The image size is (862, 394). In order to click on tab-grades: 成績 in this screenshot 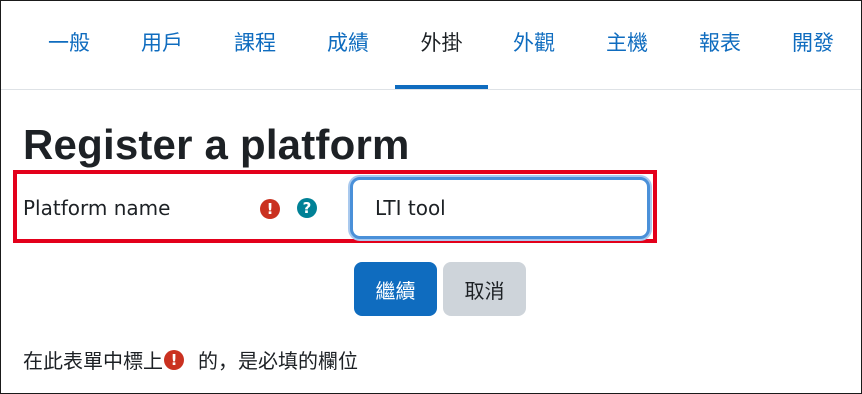, I will do `click(348, 58)`.